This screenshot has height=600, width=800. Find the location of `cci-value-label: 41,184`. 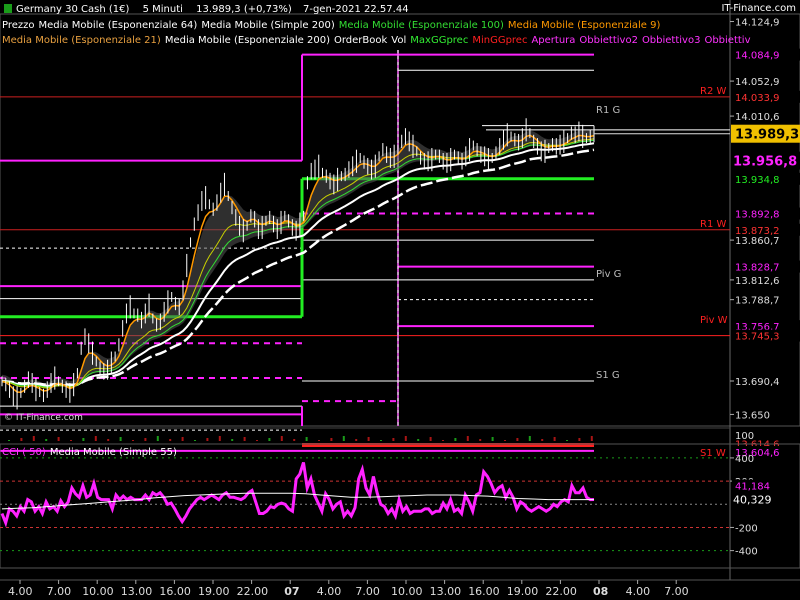

cci-value-label: 41,184 is located at coordinates (752, 487).